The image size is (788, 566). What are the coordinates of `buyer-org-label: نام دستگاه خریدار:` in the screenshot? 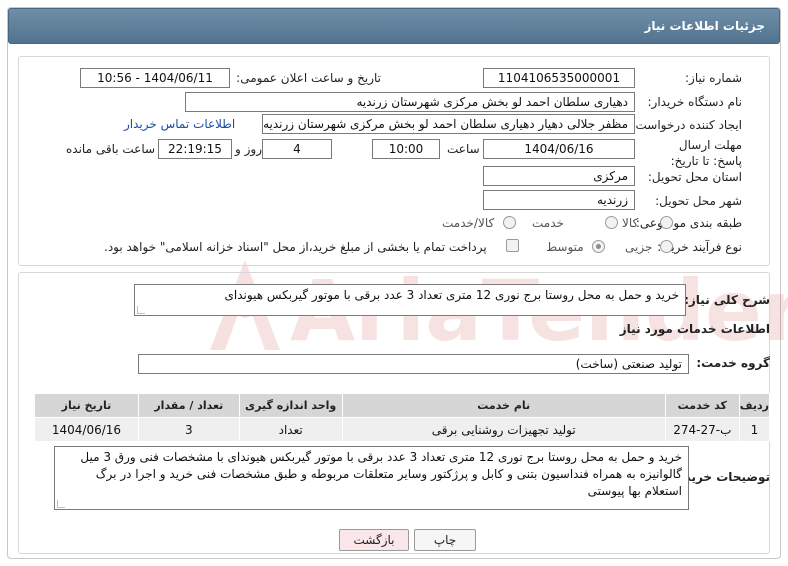 It's located at (695, 102).